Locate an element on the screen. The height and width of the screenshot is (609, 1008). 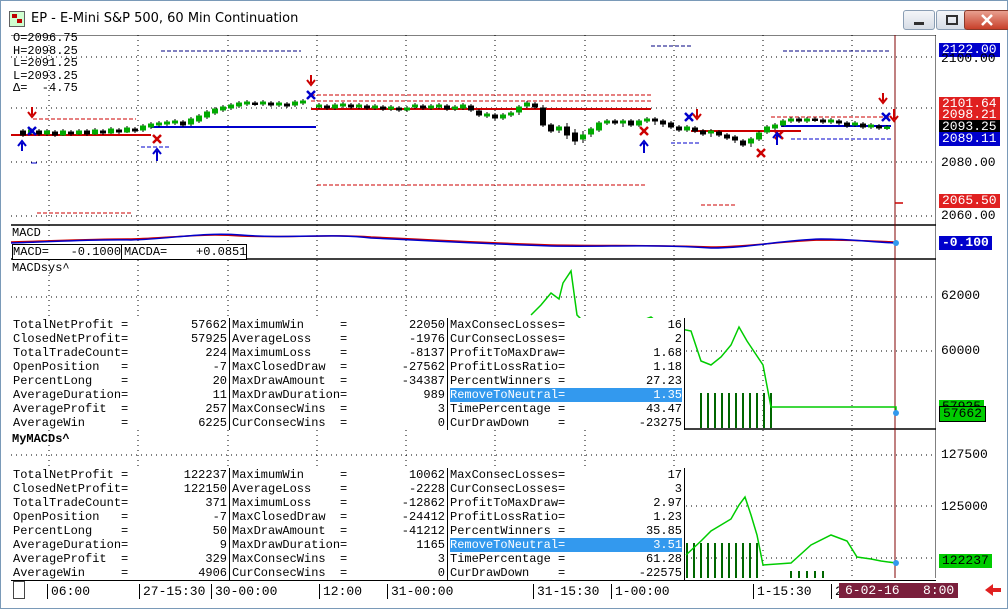
stats-value: 1.18 is located at coordinates (667, 367).